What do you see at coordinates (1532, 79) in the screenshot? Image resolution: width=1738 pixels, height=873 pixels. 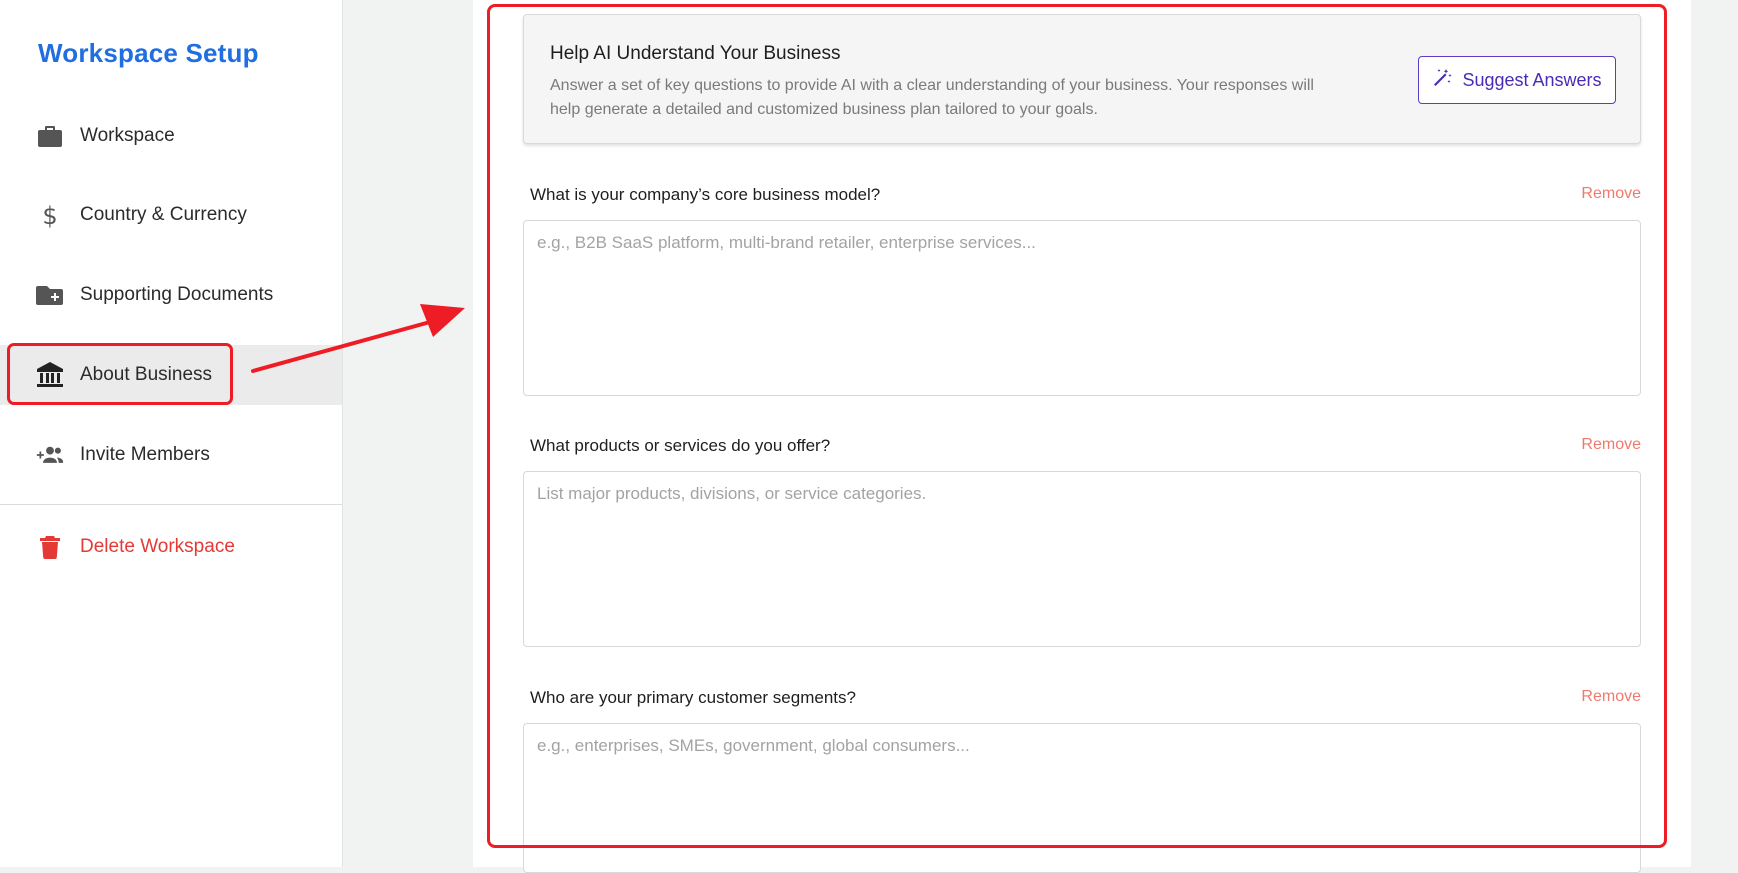 I see `suggest-answers-label: Suggest Answers` at bounding box center [1532, 79].